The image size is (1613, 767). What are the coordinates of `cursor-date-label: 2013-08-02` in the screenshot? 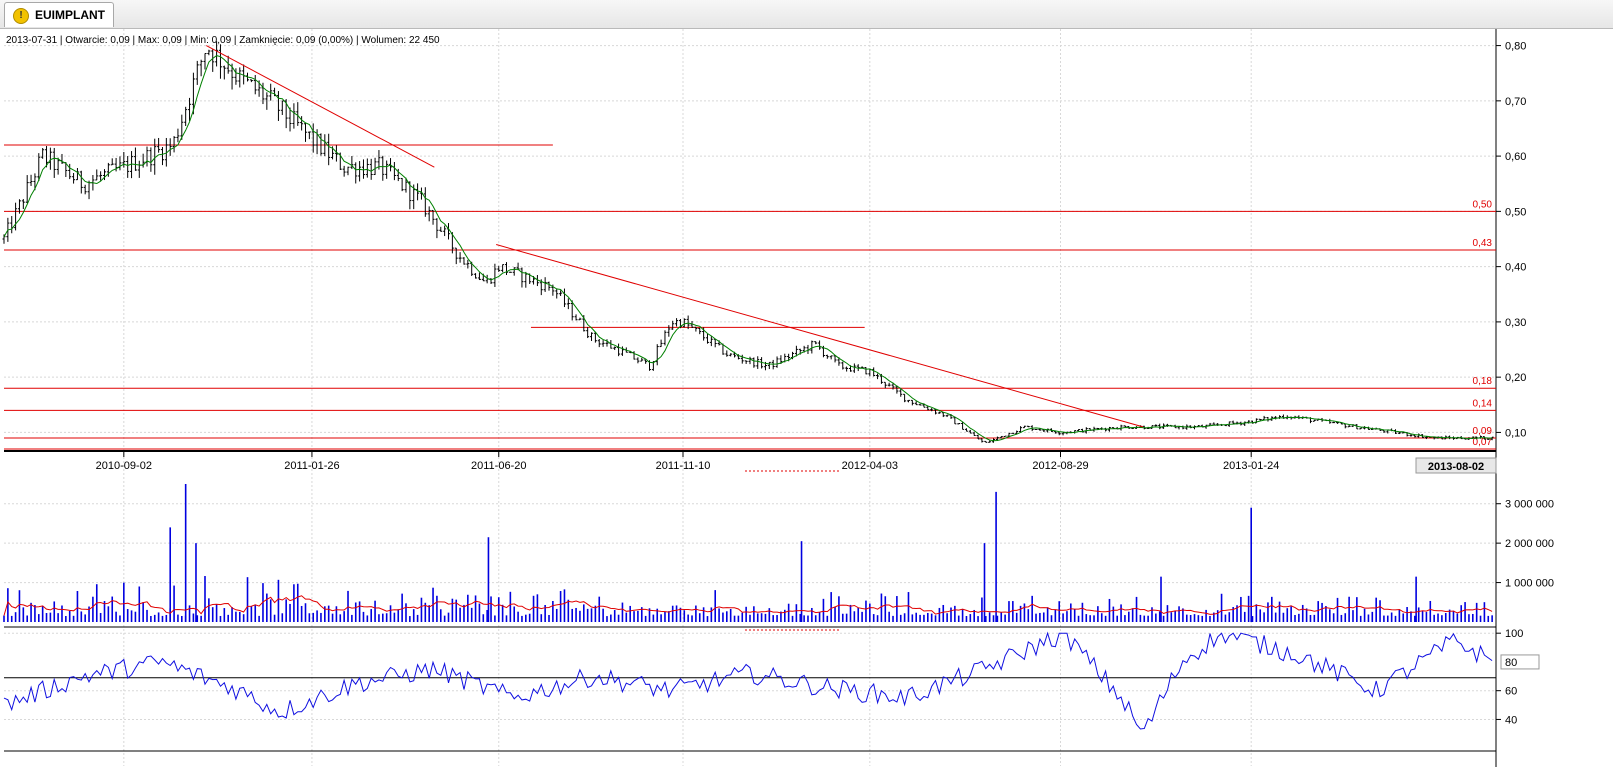 It's located at (1456, 467).